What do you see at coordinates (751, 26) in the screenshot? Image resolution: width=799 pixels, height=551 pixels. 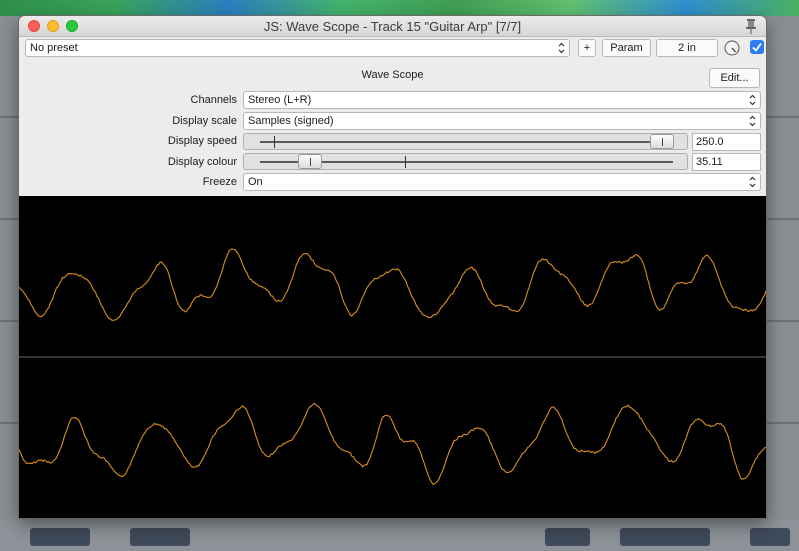 I see `pin-icon` at bounding box center [751, 26].